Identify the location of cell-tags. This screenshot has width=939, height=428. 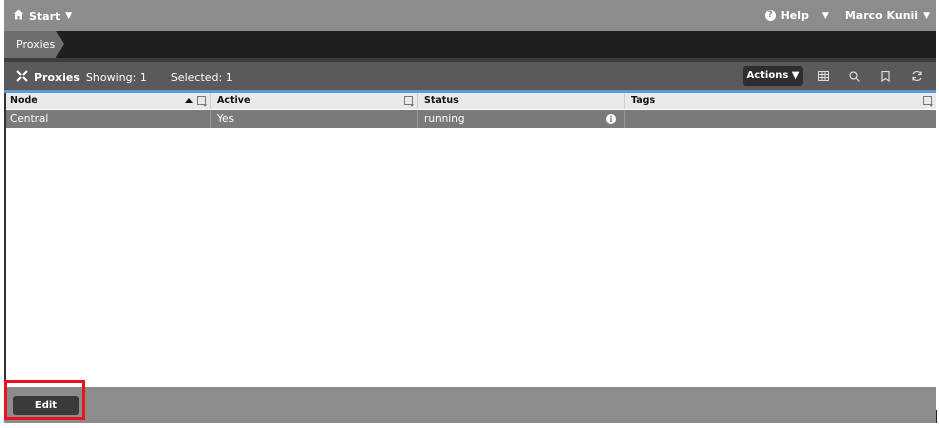
(780, 119).